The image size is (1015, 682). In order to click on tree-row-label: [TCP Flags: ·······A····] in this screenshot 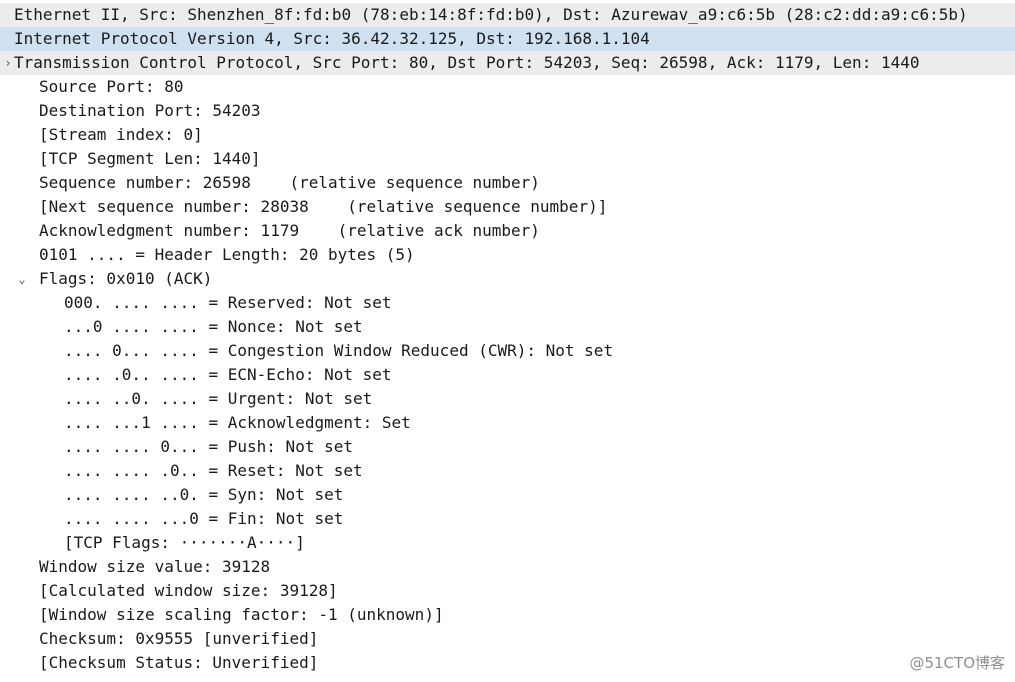, I will do `click(184, 542)`.